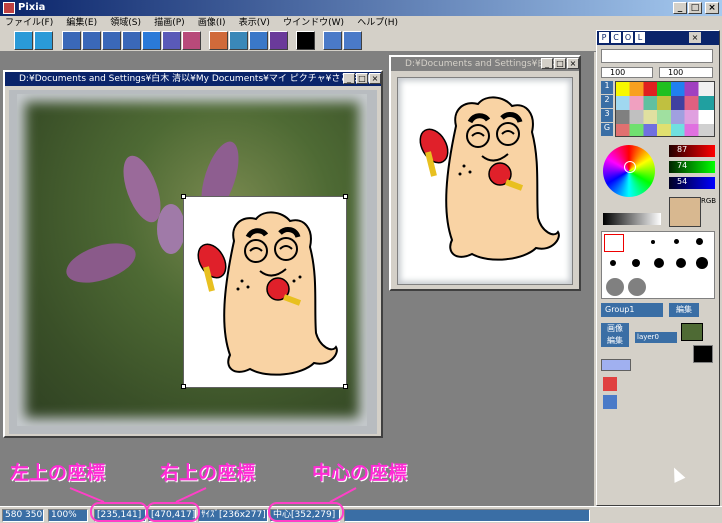  What do you see at coordinates (81, 23) in the screenshot?
I see `menu-edit: 編集(E)` at bounding box center [81, 23].